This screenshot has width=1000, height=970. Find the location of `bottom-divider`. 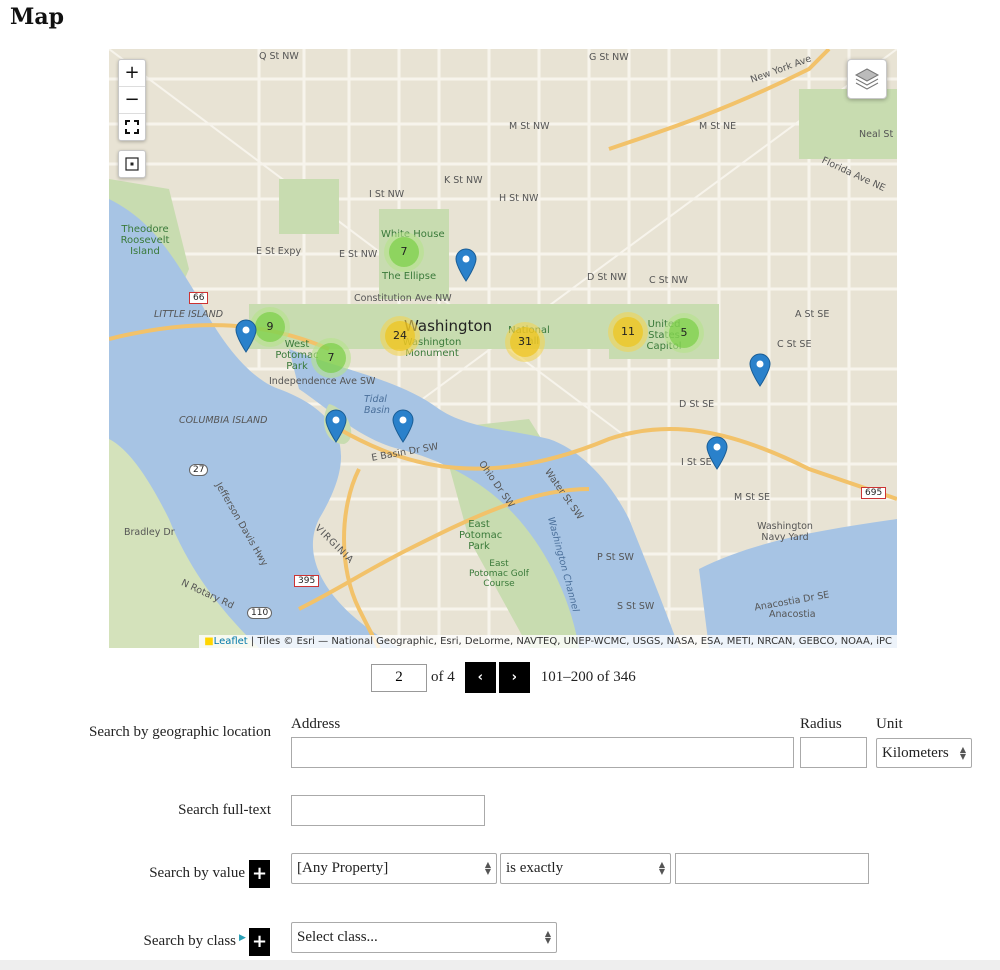

bottom-divider is located at coordinates (500, 965).